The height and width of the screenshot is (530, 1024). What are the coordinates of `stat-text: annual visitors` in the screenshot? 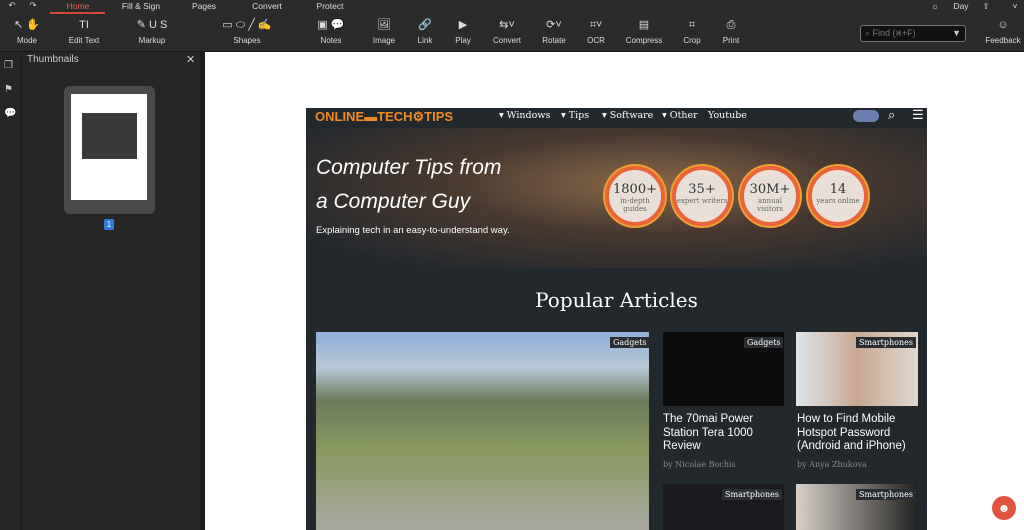 It's located at (770, 205).